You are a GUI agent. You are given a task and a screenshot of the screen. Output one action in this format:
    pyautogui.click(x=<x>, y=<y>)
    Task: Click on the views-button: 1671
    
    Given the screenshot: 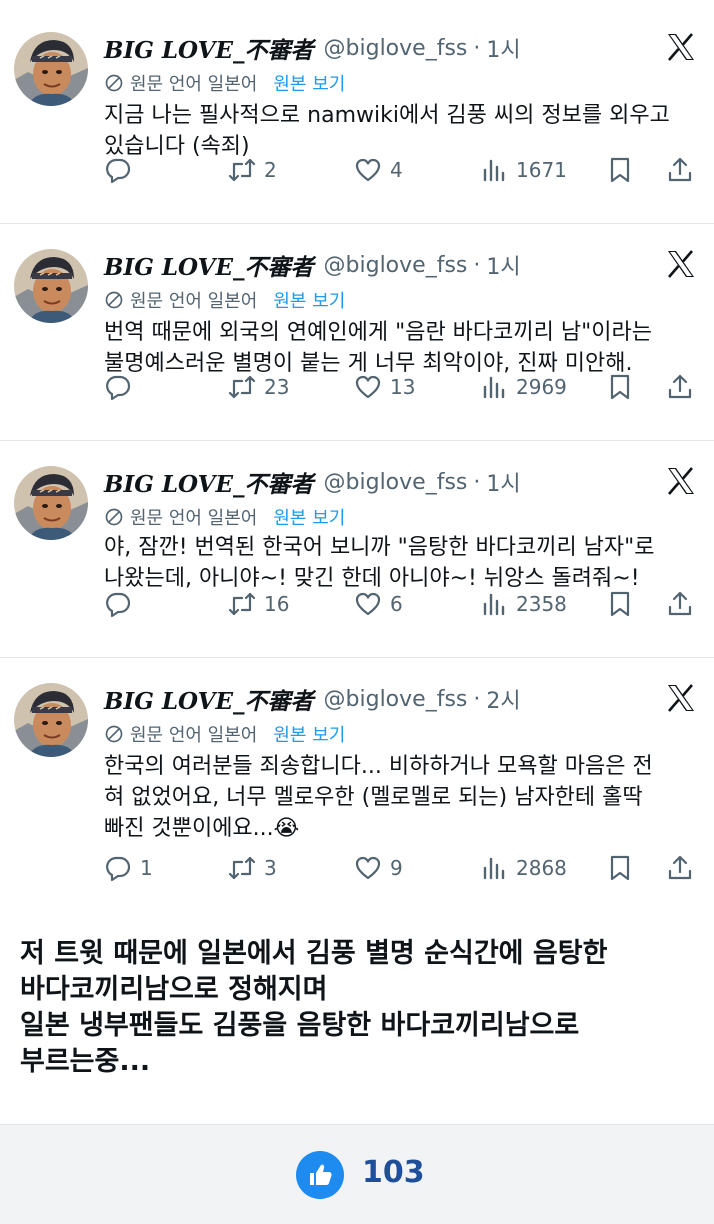 What is the action you would take?
    pyautogui.click(x=523, y=170)
    